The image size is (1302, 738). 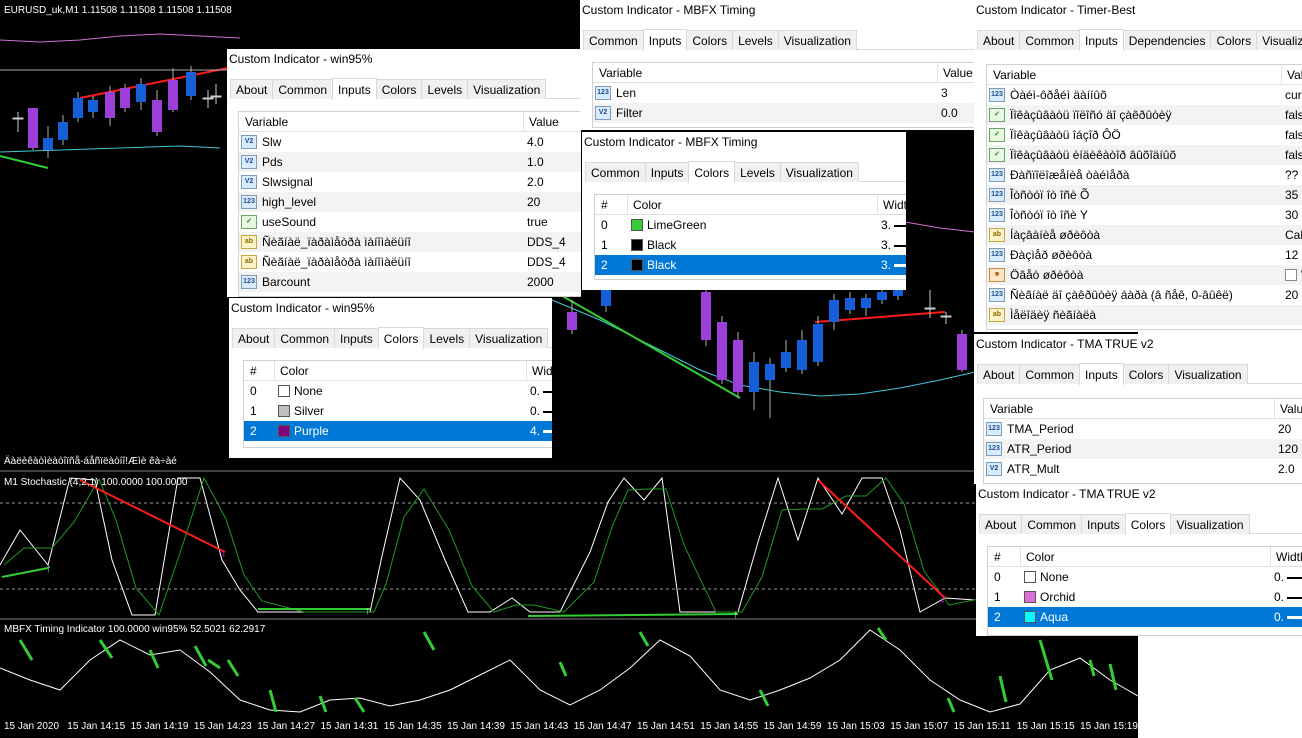 I want to click on trendline-red, so click(x=154, y=83).